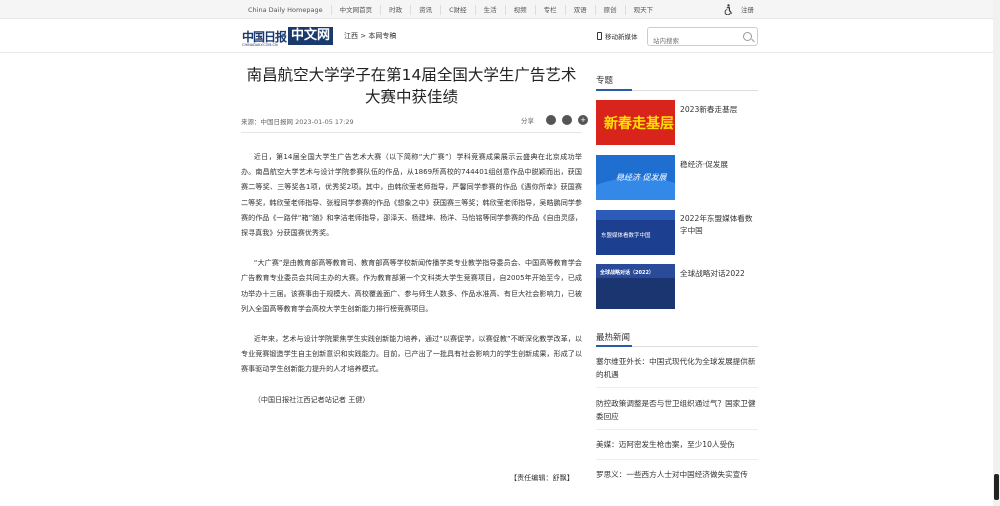 The width and height of the screenshot is (1000, 506). I want to click on topic-banner-image: 全球战略对话（2022）, so click(635, 286).